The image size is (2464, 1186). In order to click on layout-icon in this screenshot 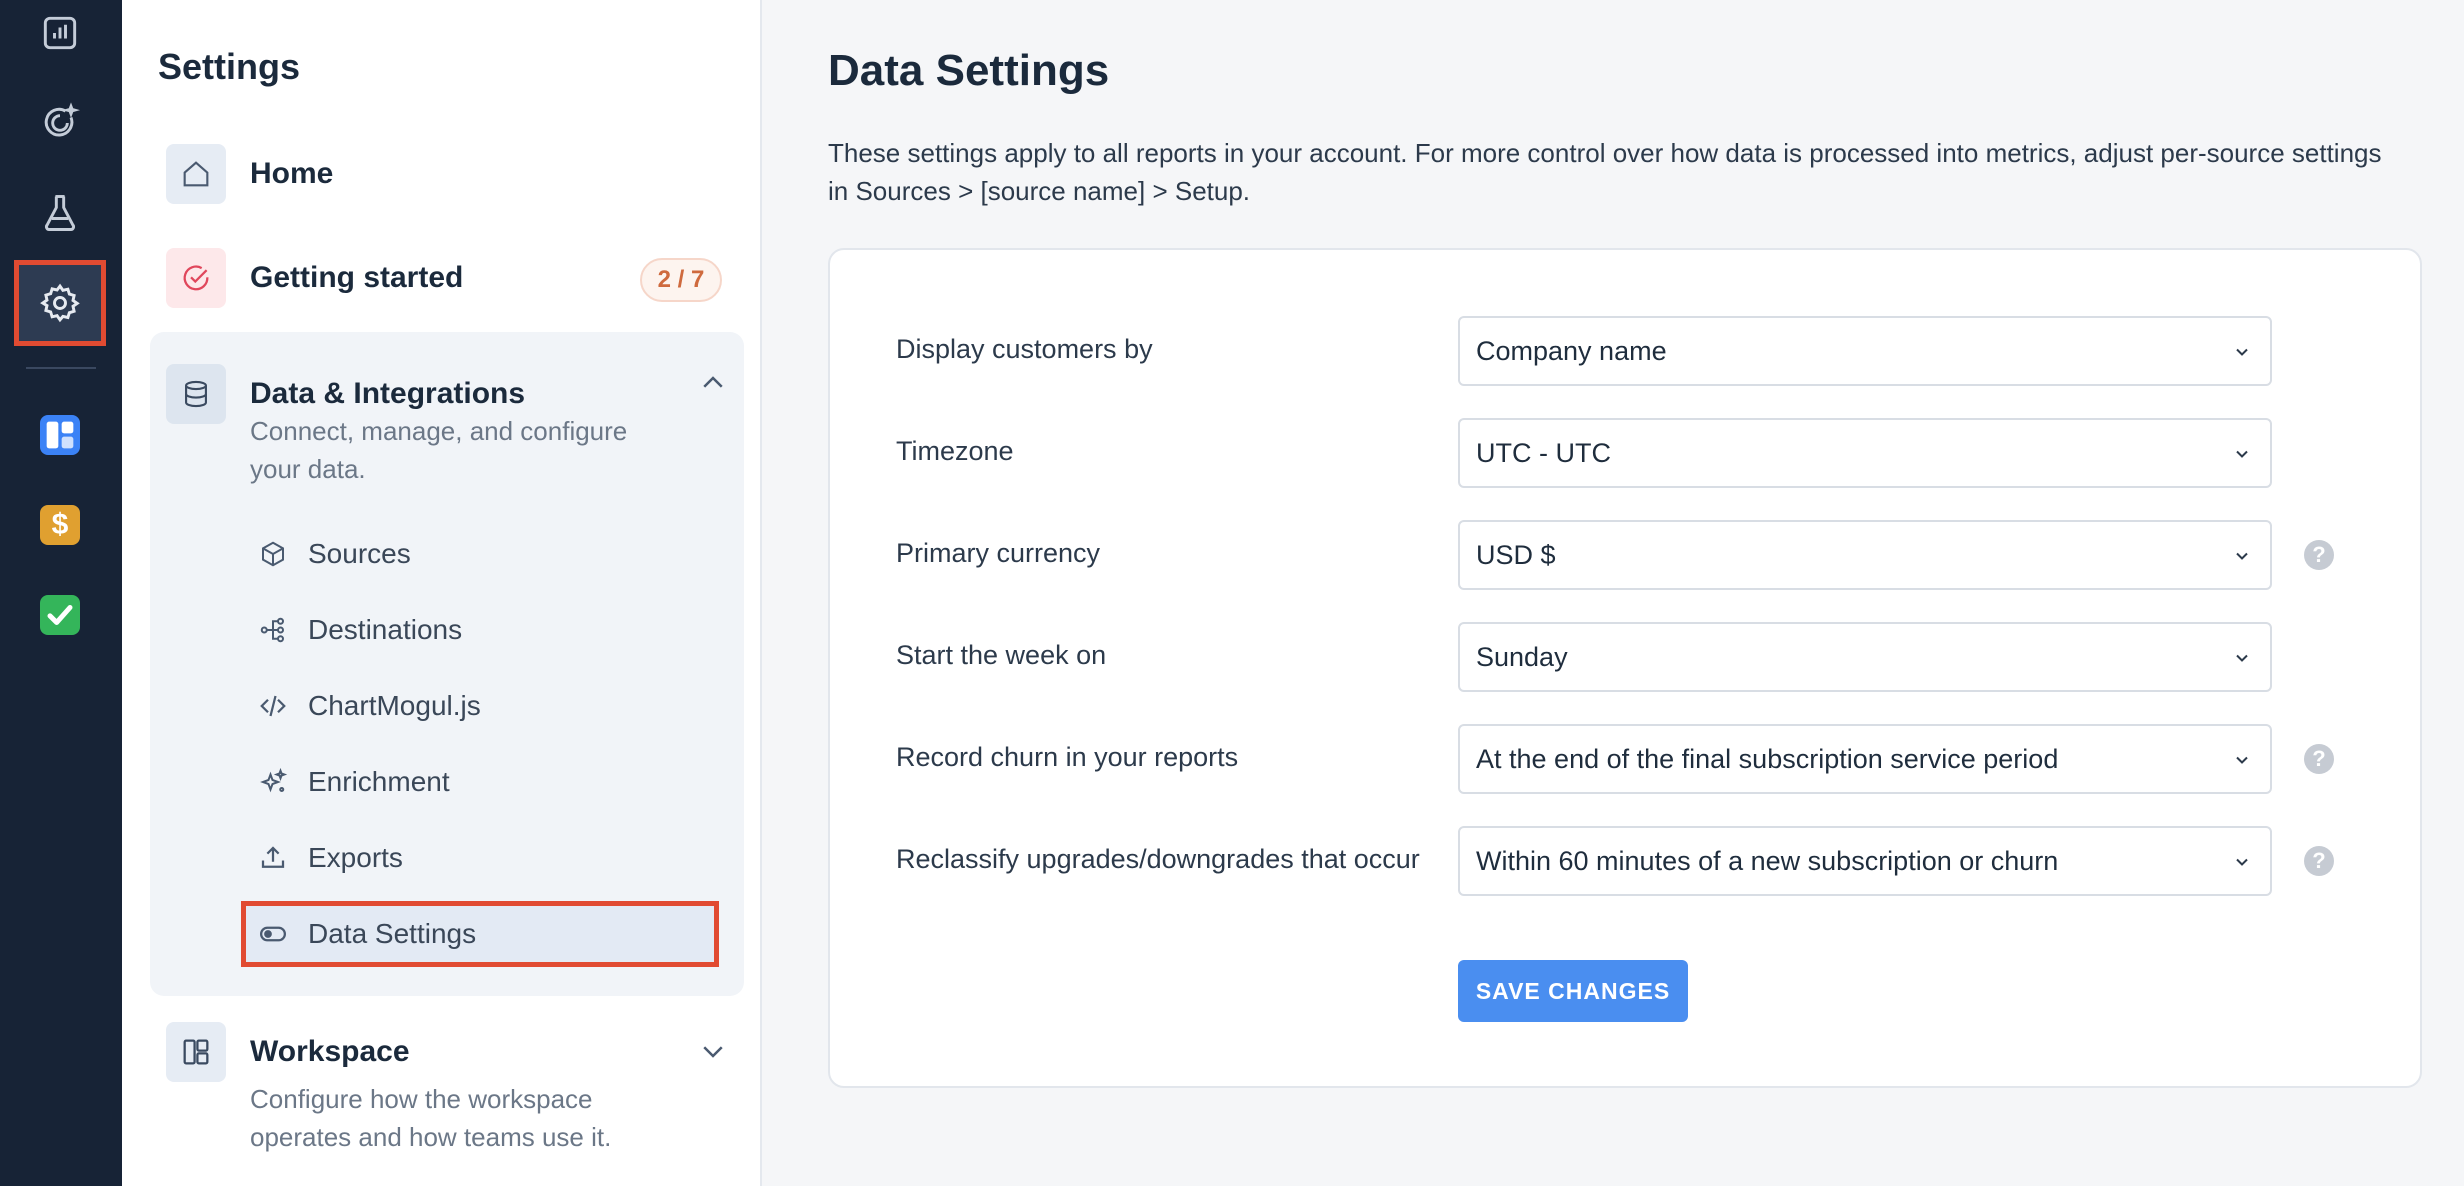, I will do `click(196, 1052)`.